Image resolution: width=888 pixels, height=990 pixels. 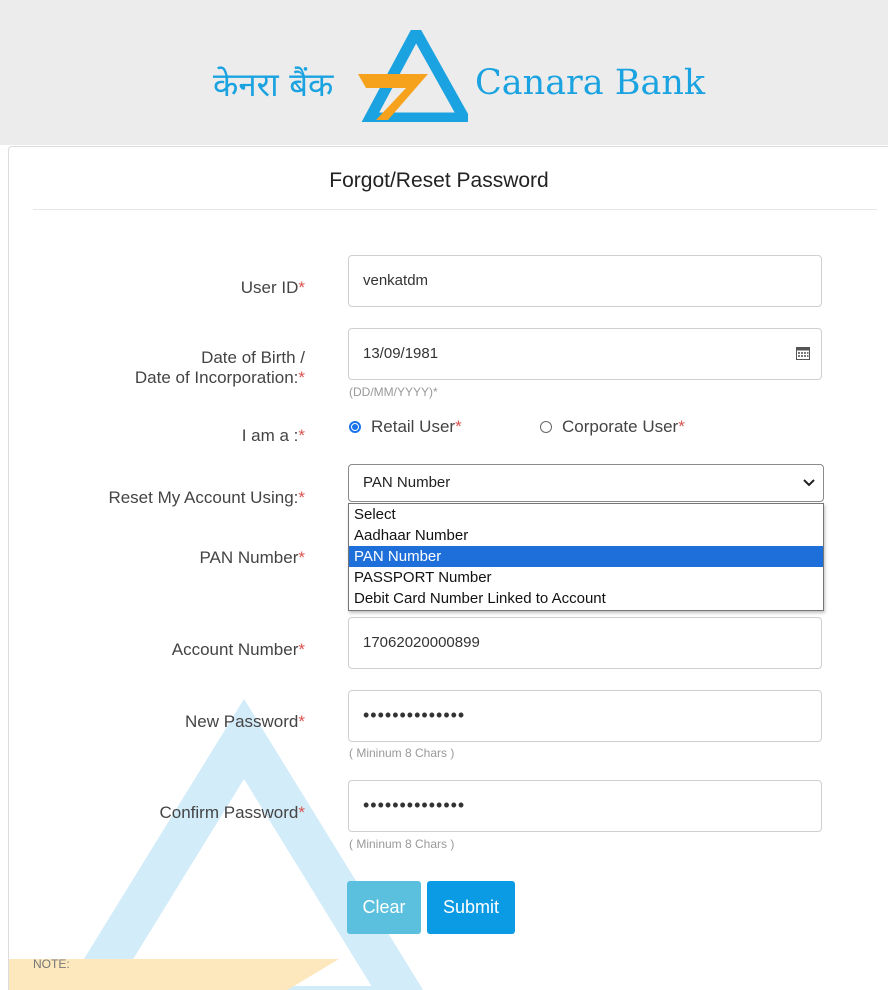 I want to click on new-password-hint: ( Mininum 8 Chars ), so click(x=402, y=753).